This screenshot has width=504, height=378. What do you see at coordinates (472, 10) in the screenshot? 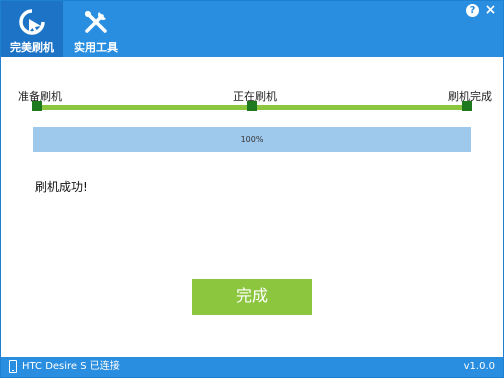
I see `help-button: ?` at bounding box center [472, 10].